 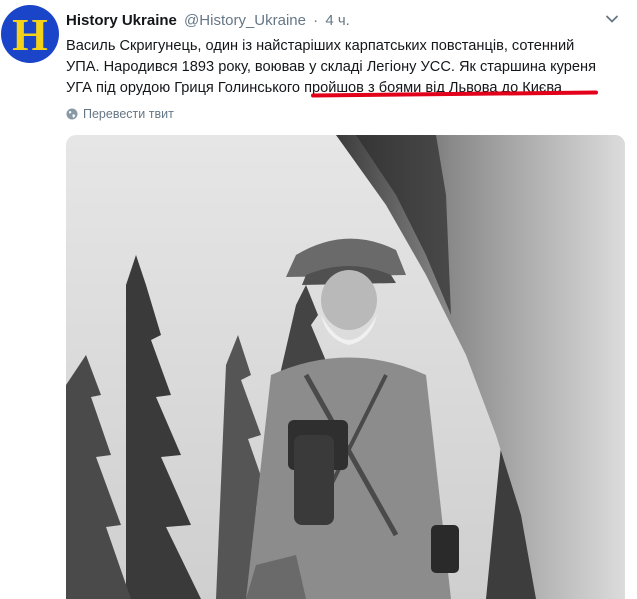 I want to click on tweet-header: History Ukraine @History_Ukraine · 4 ч., so click(x=208, y=20).